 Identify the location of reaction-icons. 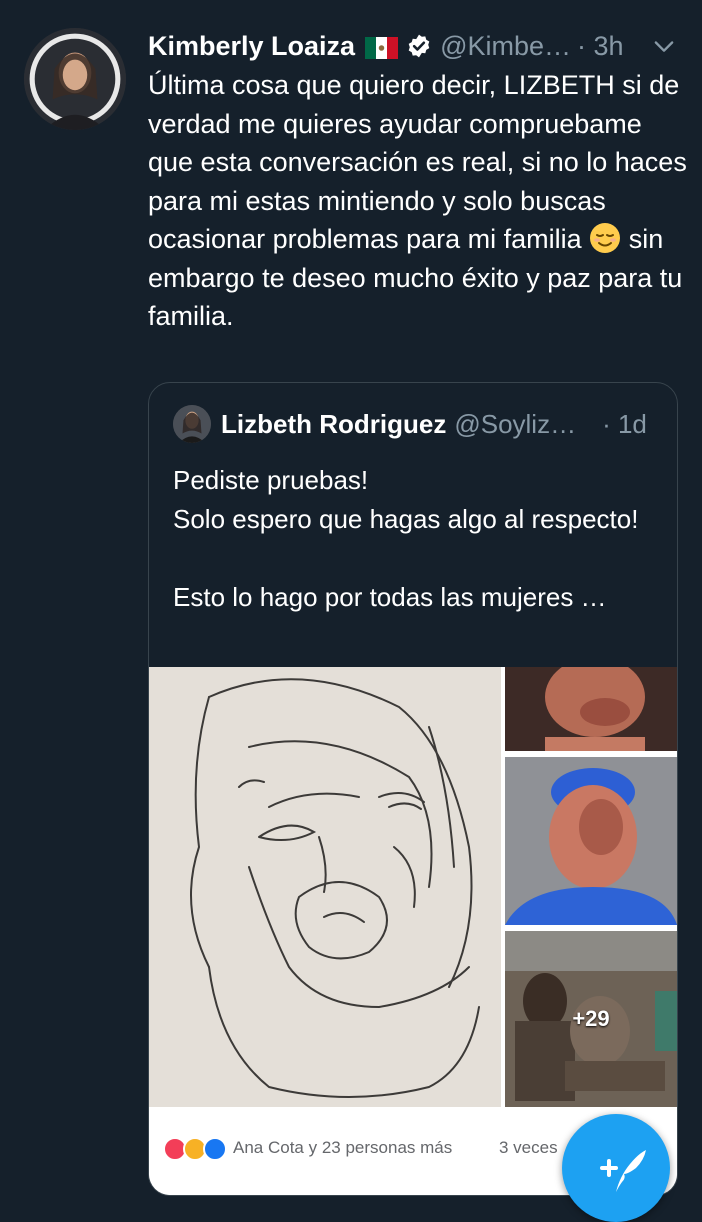
(195, 1149).